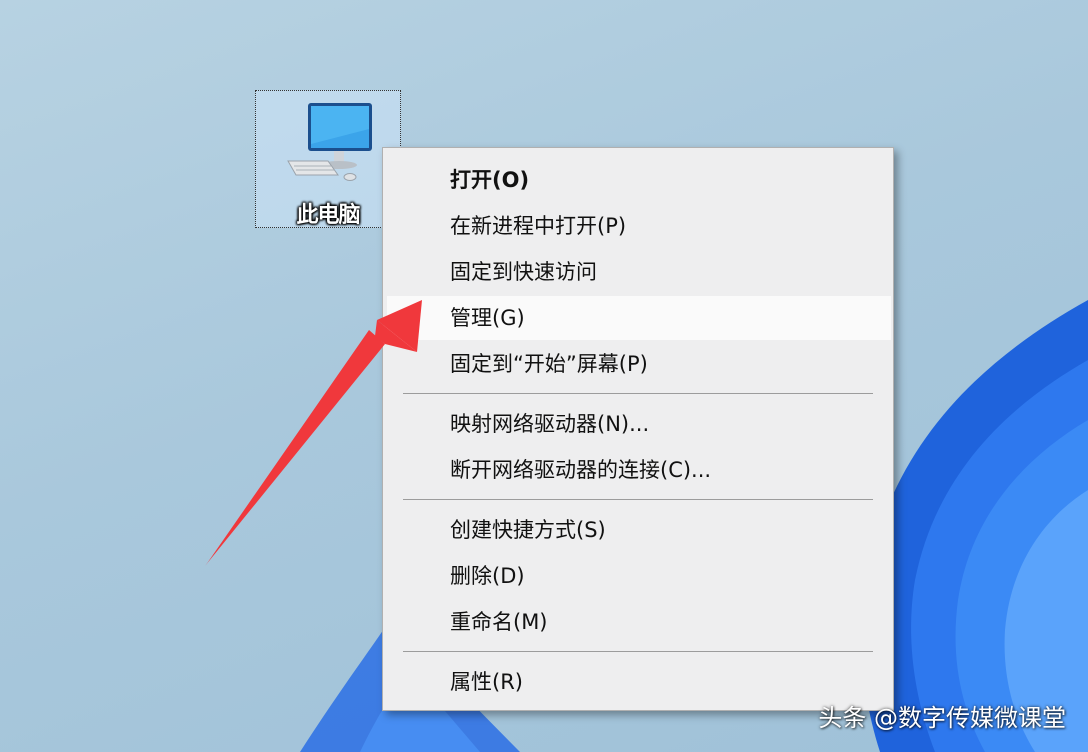 The height and width of the screenshot is (752, 1088). Describe the element at coordinates (638, 576) in the screenshot. I see `menu-item-delete: 删除(D)` at that location.